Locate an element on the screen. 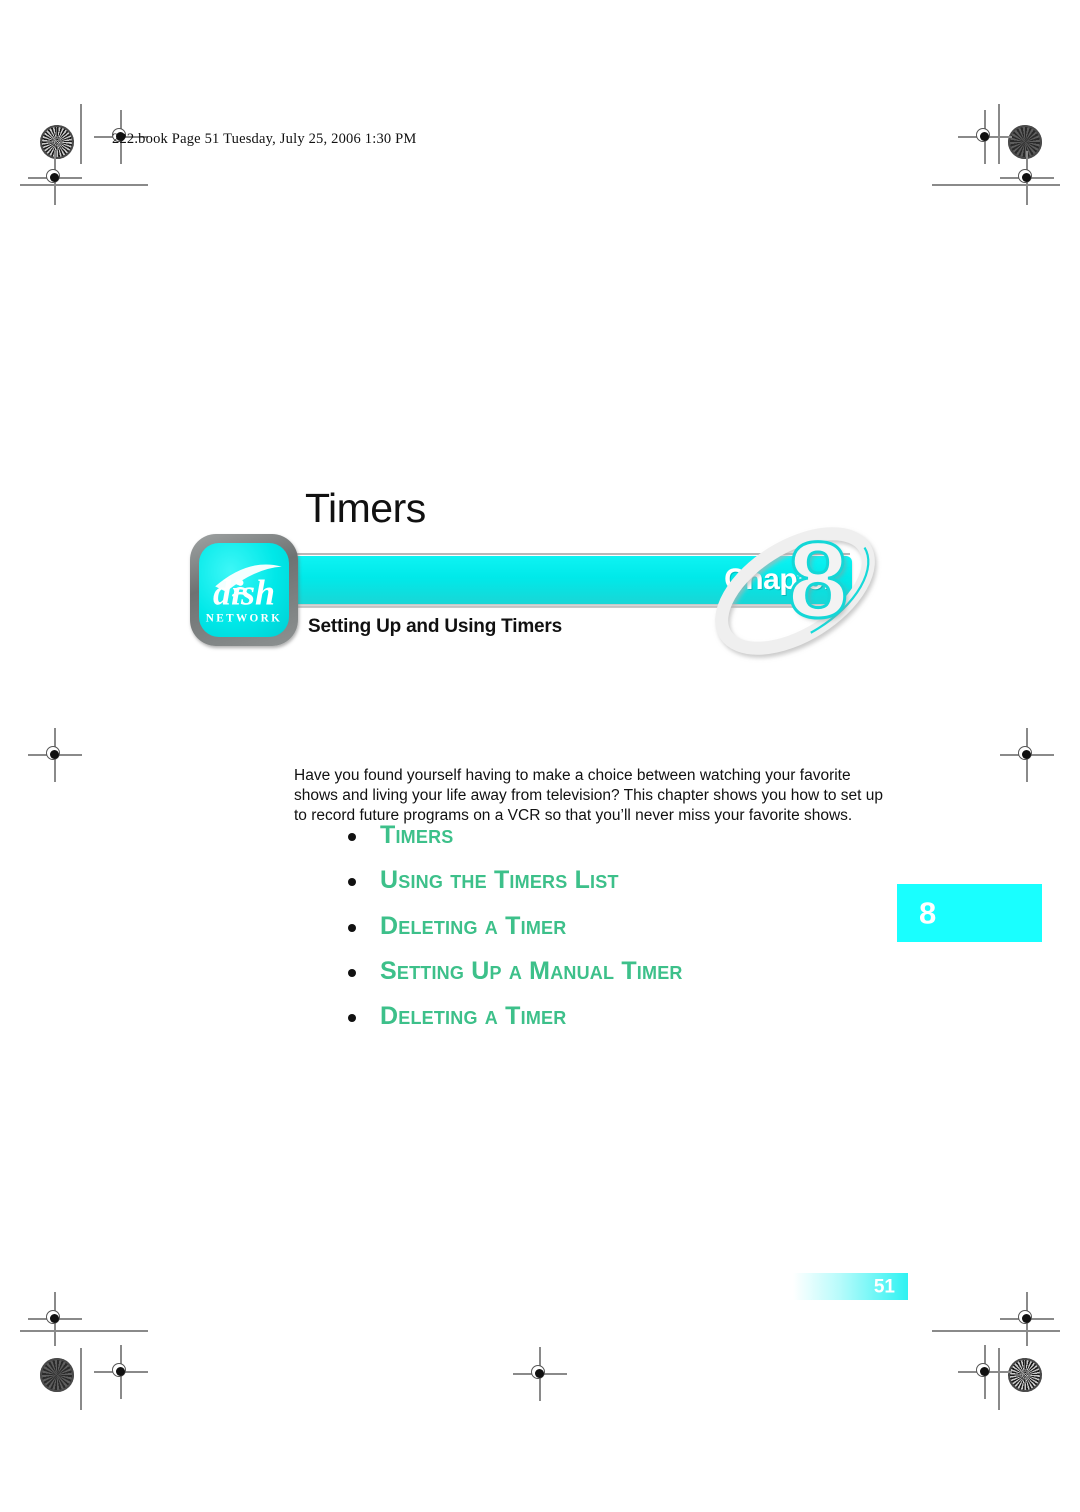 This screenshot has width=1080, height=1512. list-item: Timers is located at coordinates (610, 835).